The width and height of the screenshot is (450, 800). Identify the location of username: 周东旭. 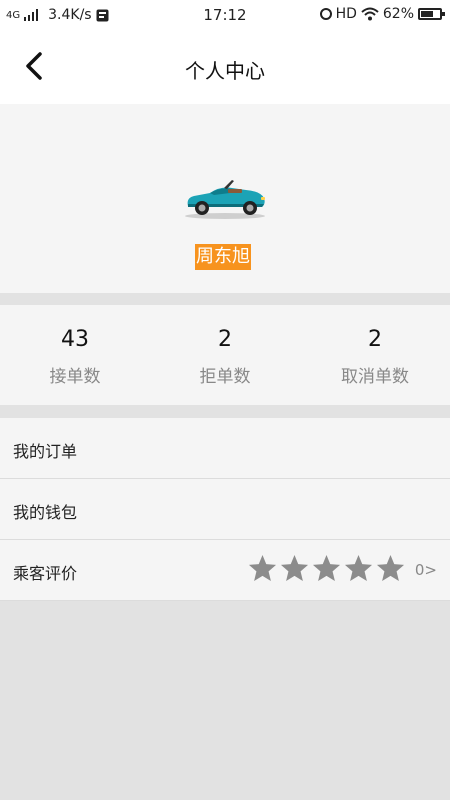
(223, 257).